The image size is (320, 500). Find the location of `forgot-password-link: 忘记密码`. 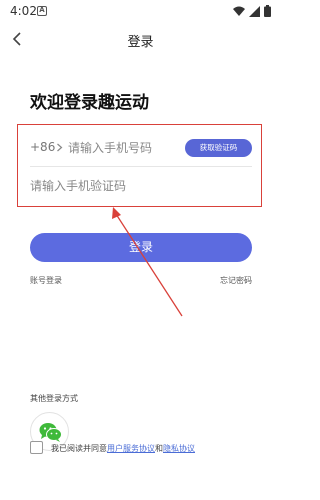

forgot-password-link: 忘记密码 is located at coordinates (236, 280).